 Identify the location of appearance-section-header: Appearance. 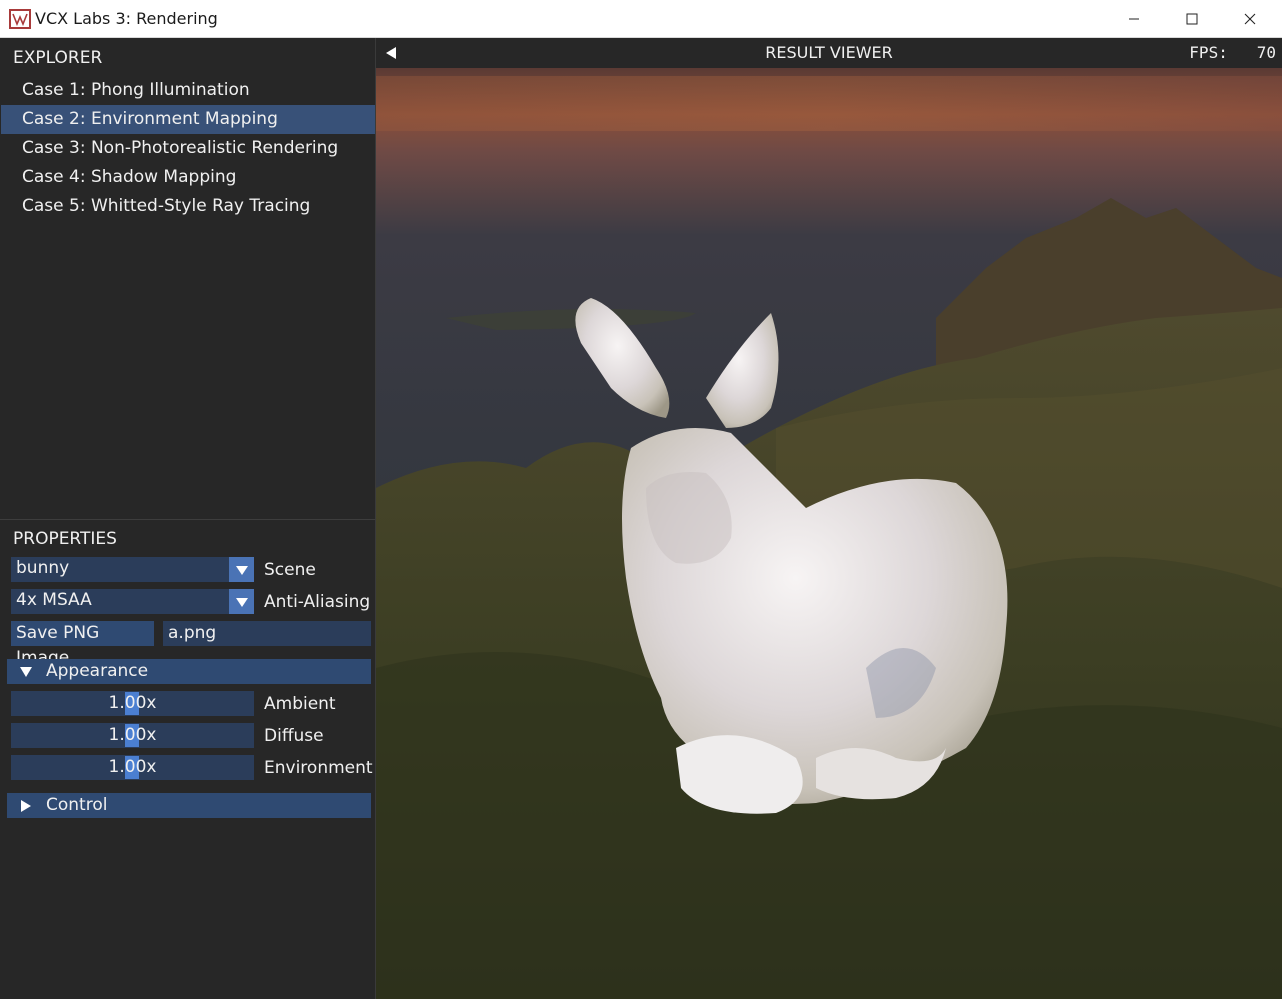
(189, 671).